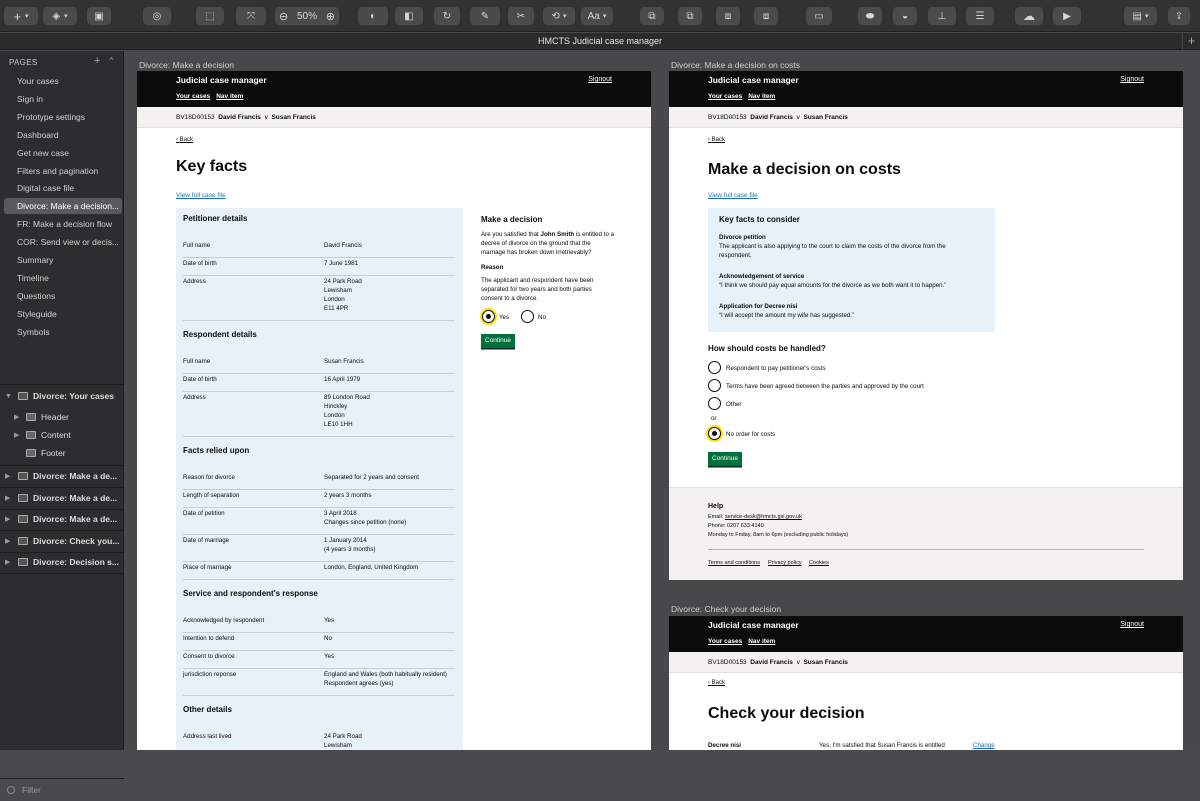 Image resolution: width=1200 pixels, height=801 pixels. I want to click on zoom-in-icon: ⊕, so click(330, 16).